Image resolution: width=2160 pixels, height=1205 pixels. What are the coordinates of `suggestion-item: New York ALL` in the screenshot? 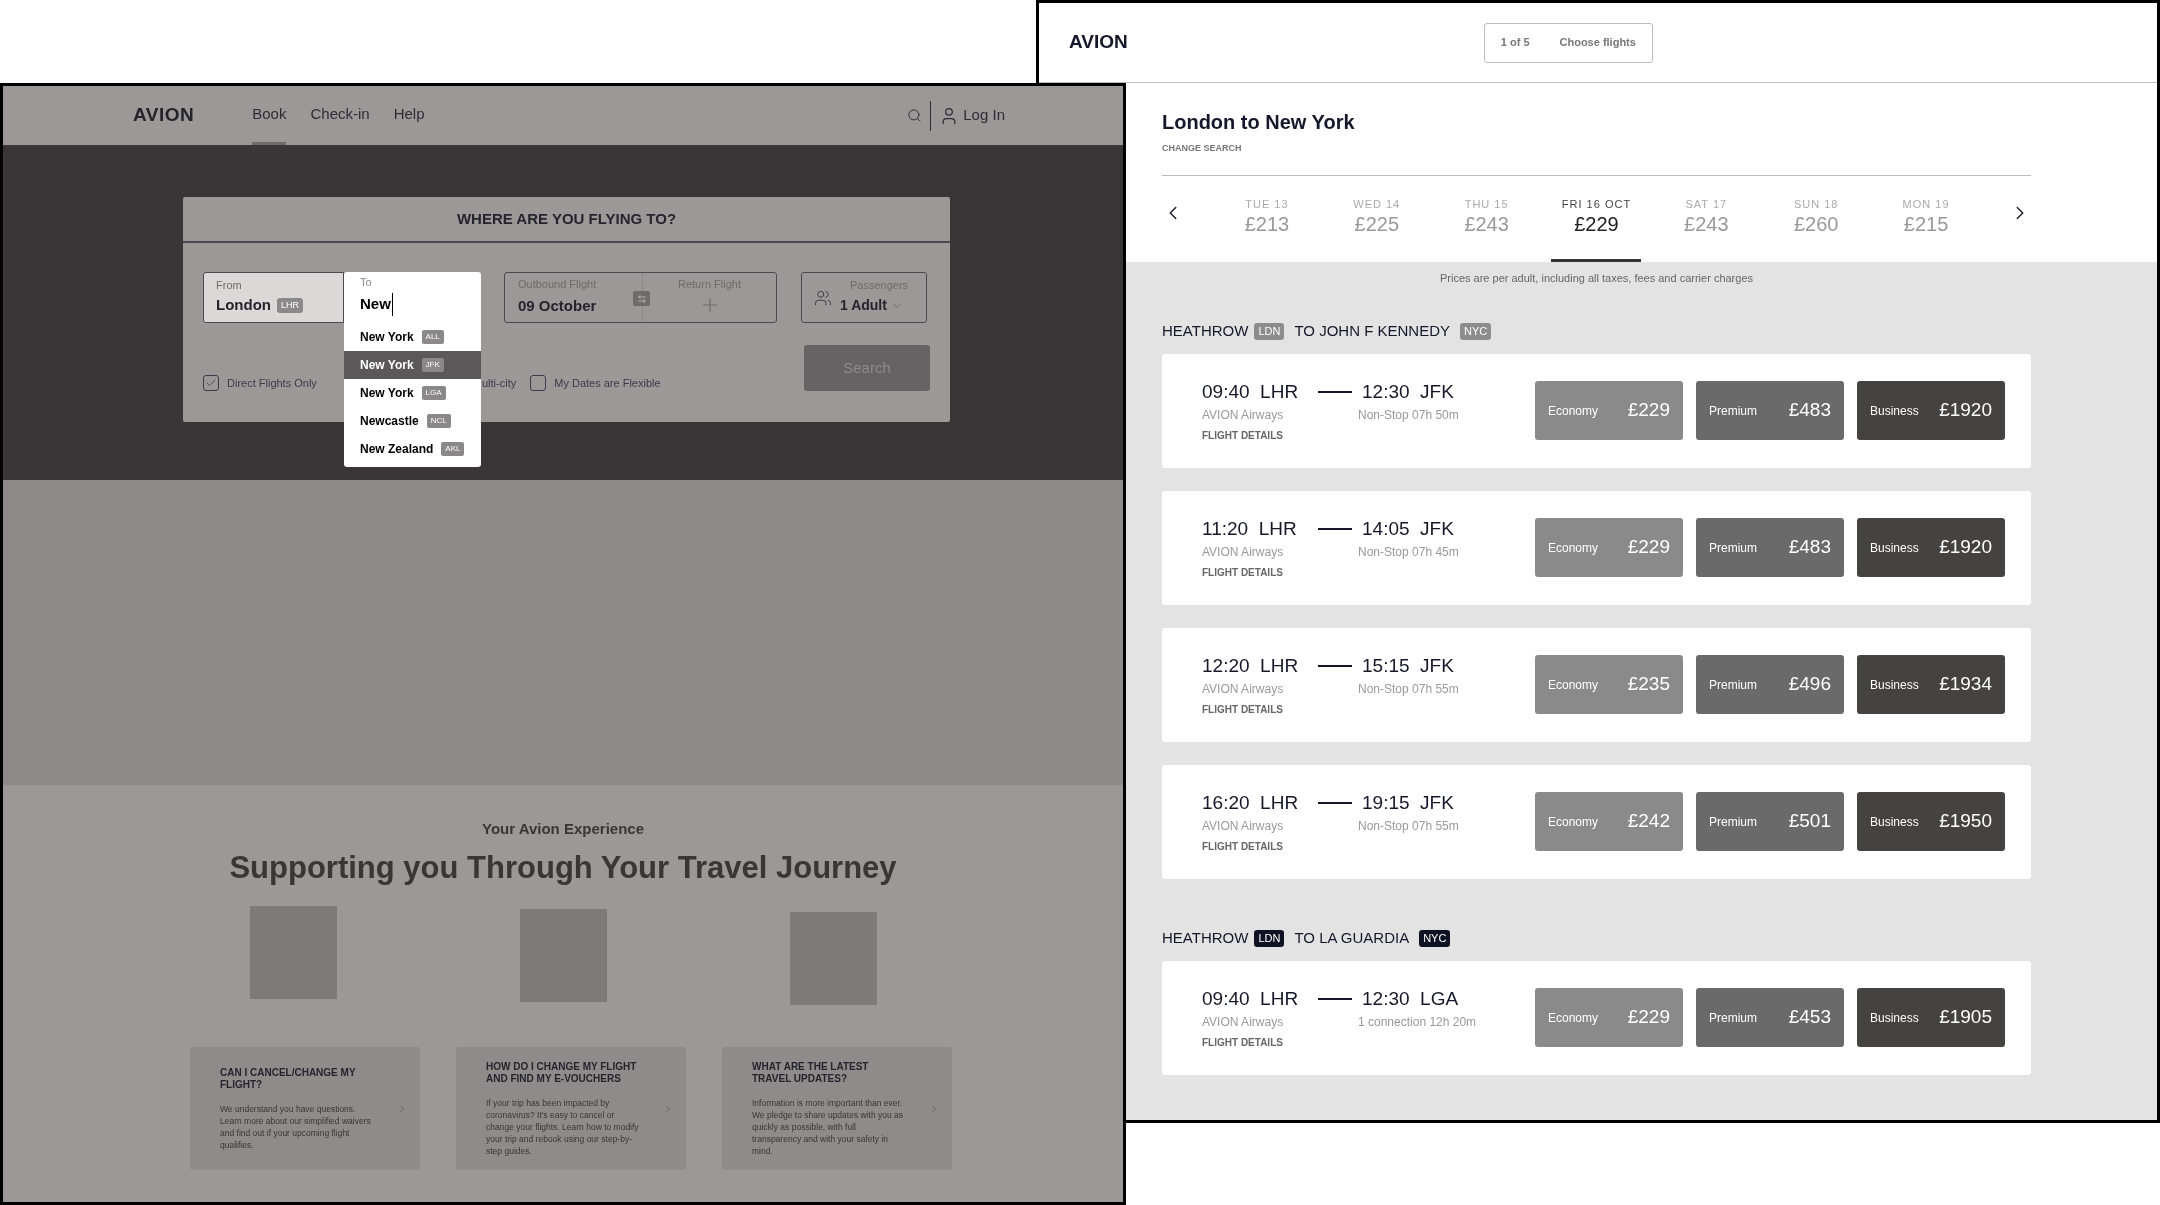 It's located at (412, 337).